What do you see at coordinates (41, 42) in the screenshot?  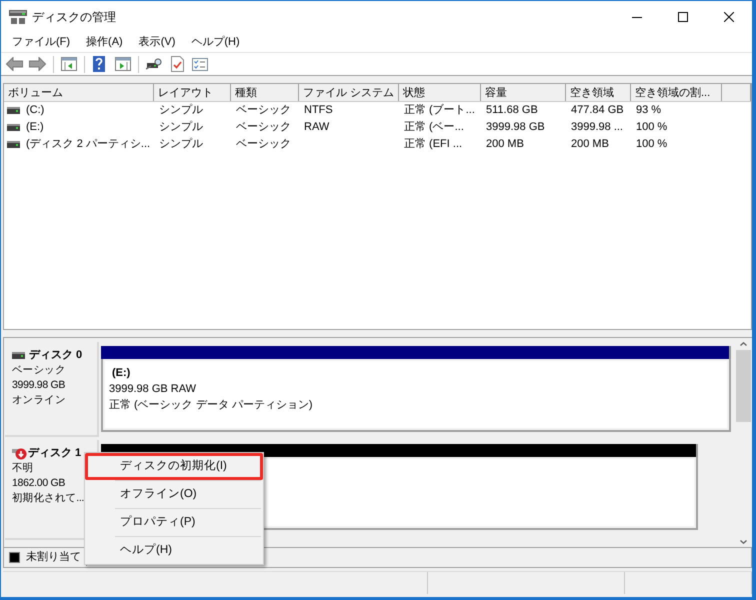 I see `menu-item: ファイル(F)` at bounding box center [41, 42].